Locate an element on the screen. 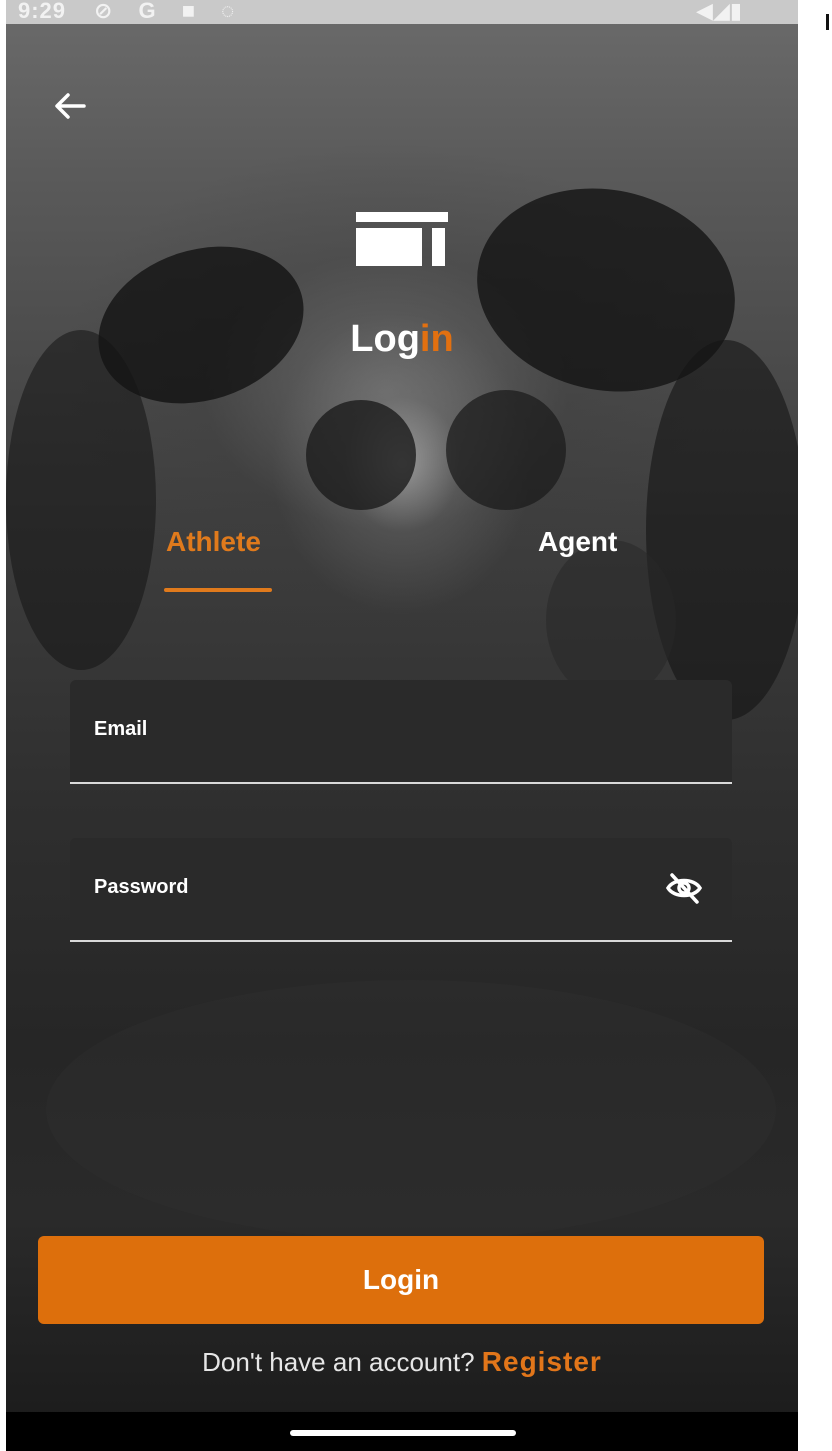 The height and width of the screenshot is (1451, 832). system-nav-bar is located at coordinates (402, 1431).